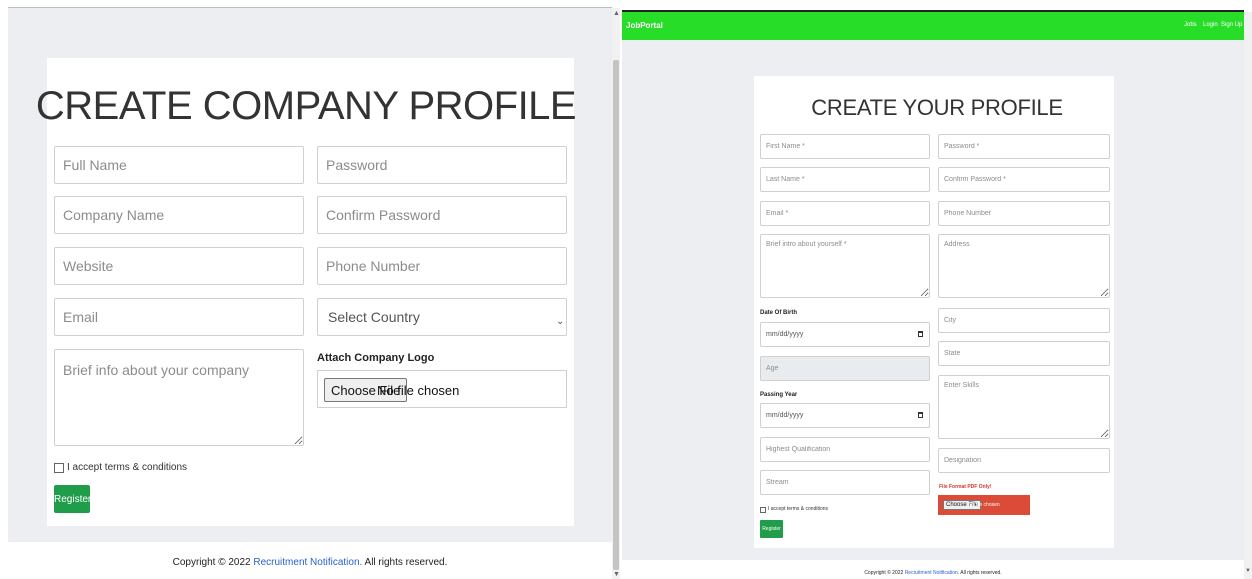 The image size is (1252, 579). Describe the element at coordinates (785, 334) in the screenshot. I see `dob-value: mm/dd/yyyy` at that location.